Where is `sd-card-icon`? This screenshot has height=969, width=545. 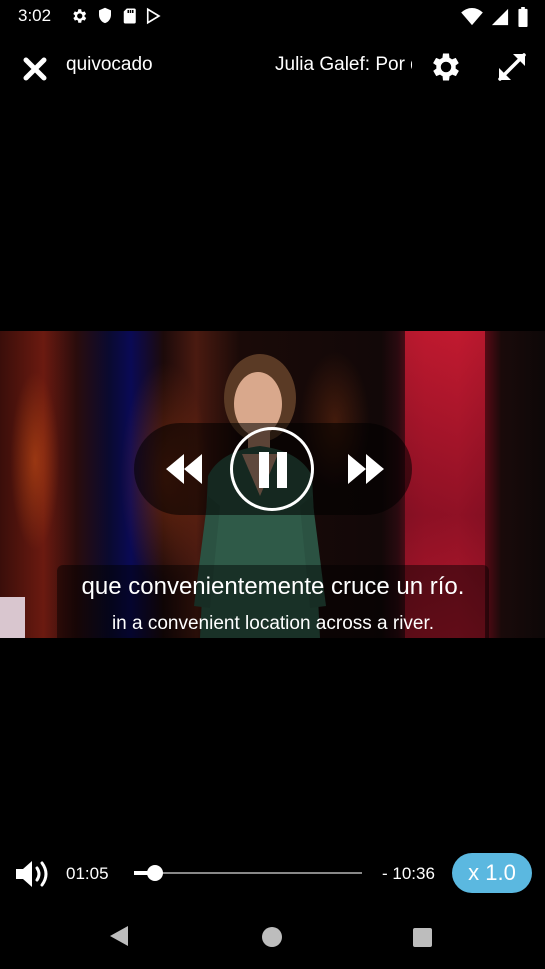
sd-card-icon is located at coordinates (129, 16).